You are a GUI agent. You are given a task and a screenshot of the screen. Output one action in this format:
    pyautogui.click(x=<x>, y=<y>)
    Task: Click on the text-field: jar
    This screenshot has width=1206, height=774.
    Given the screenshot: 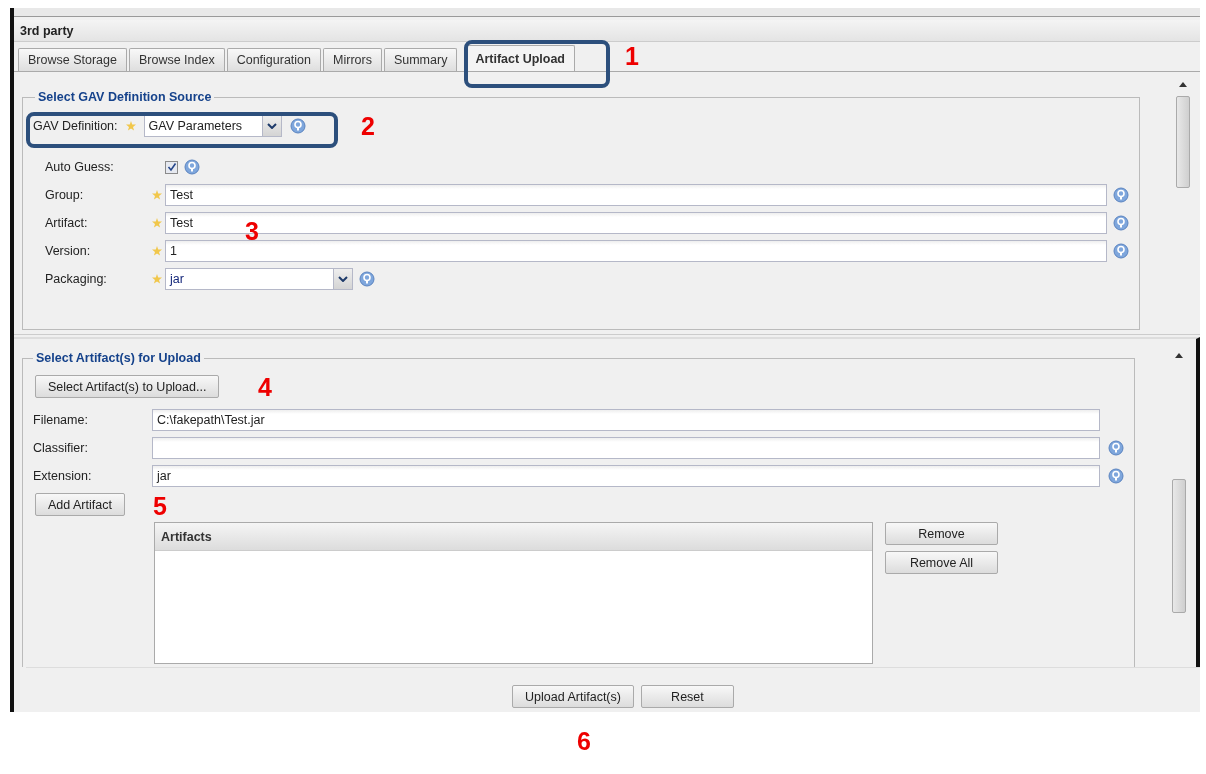 What is the action you would take?
    pyautogui.click(x=626, y=476)
    